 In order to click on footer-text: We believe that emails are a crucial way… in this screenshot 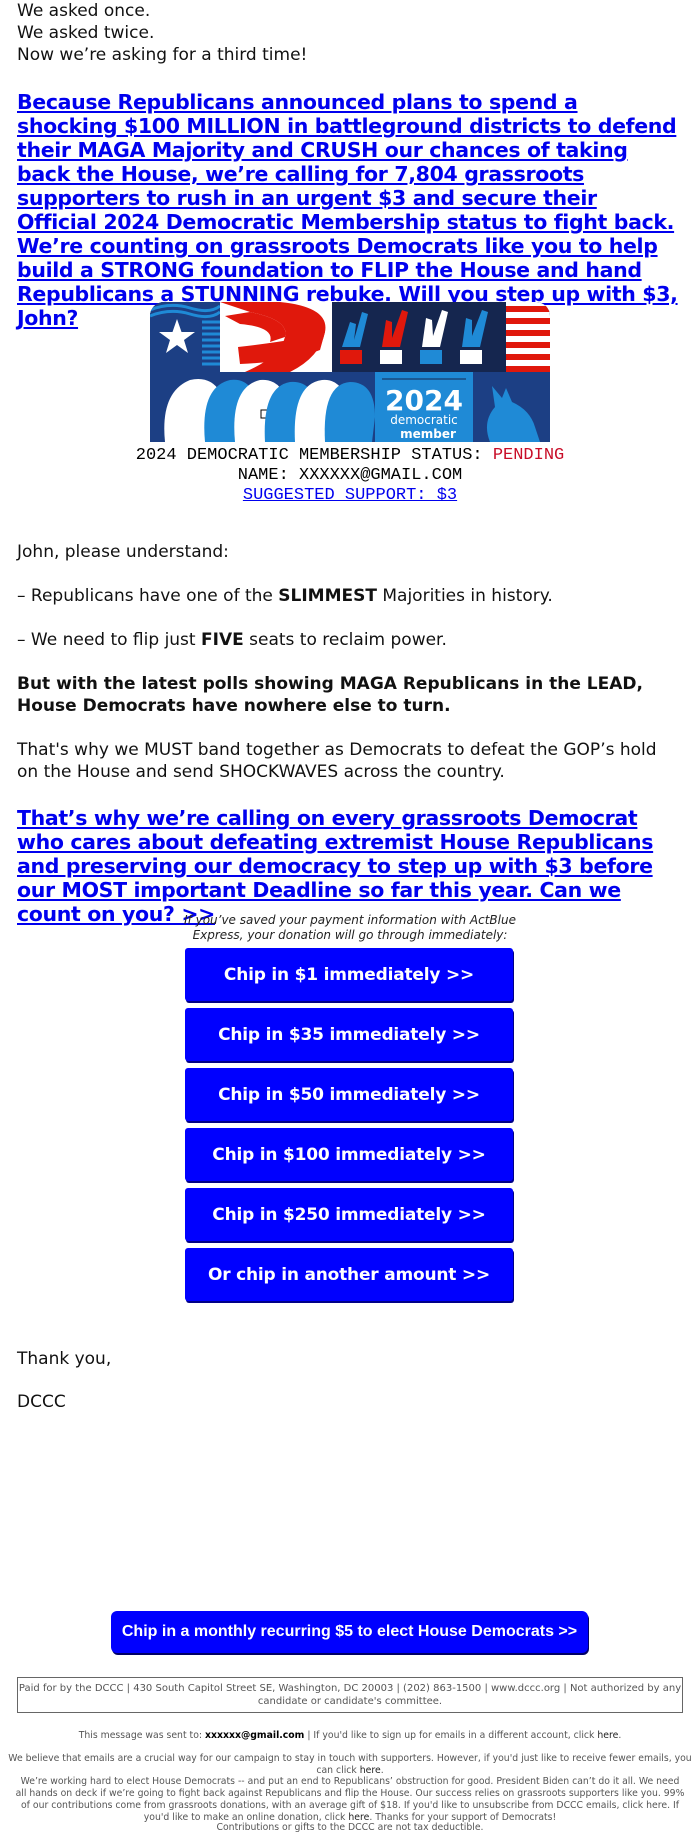, I will do `click(350, 1764)`.